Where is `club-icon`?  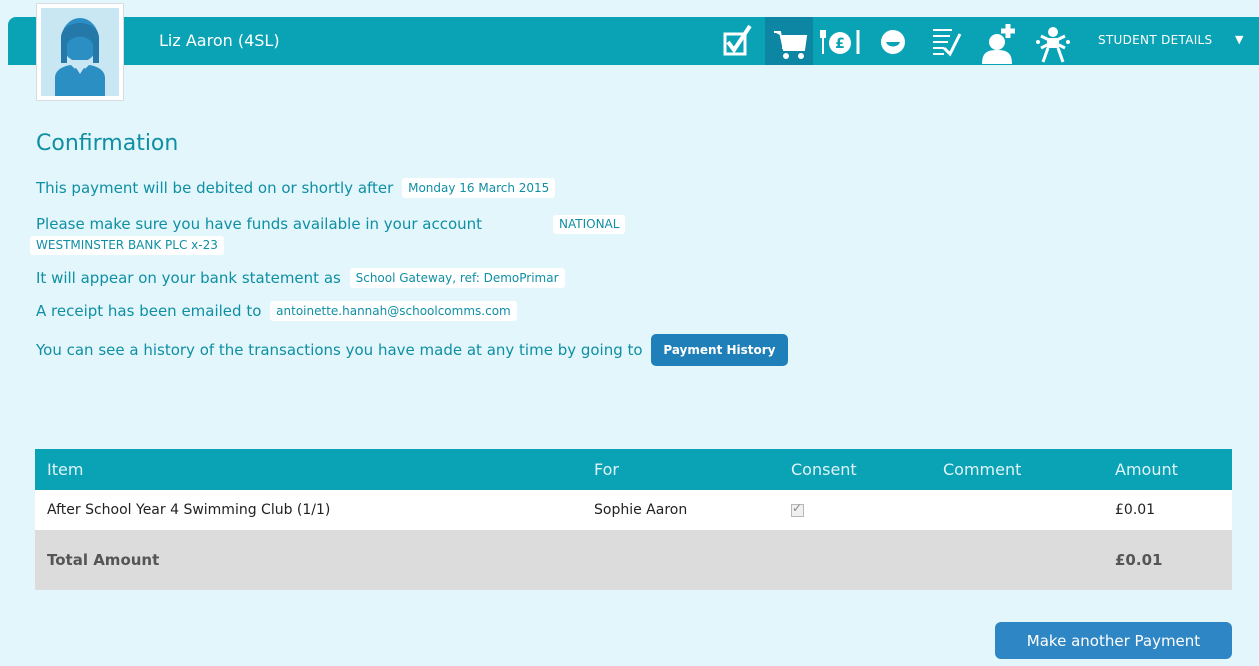
club-icon is located at coordinates (1053, 42).